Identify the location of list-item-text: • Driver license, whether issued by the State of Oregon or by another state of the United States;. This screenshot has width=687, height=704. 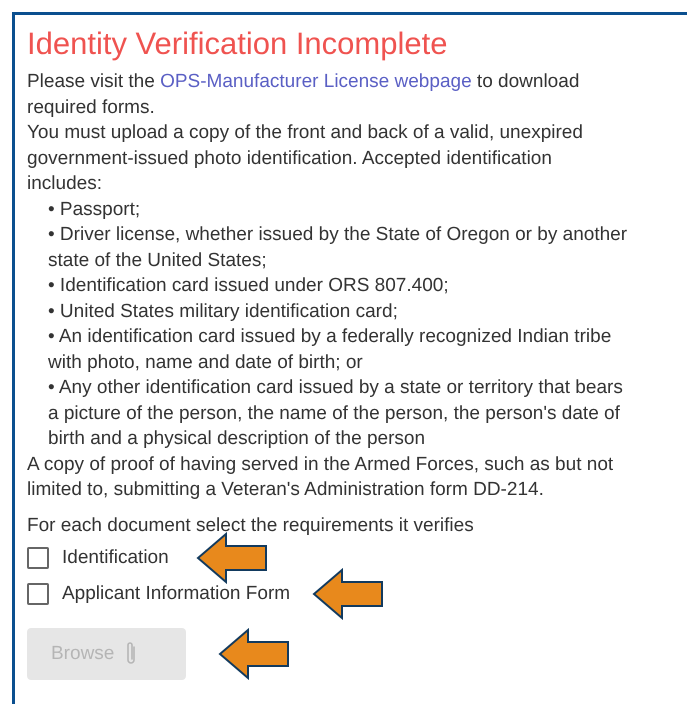
(337, 247).